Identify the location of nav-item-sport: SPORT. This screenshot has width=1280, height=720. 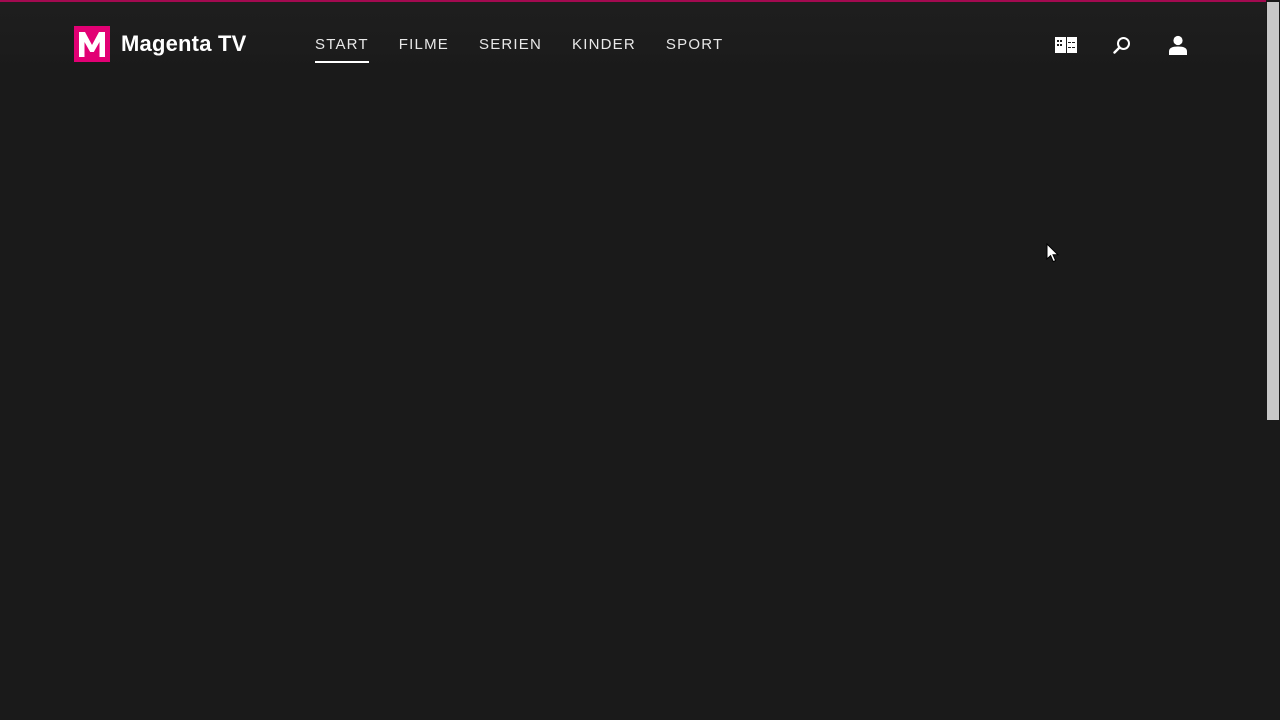
(694, 48).